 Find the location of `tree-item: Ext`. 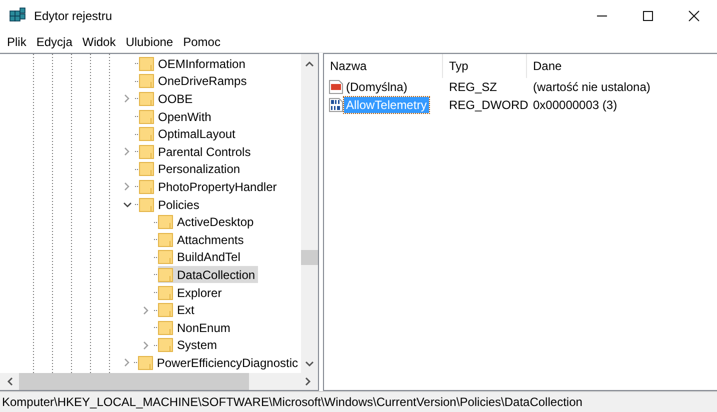

tree-item: Ext is located at coordinates (178, 310).